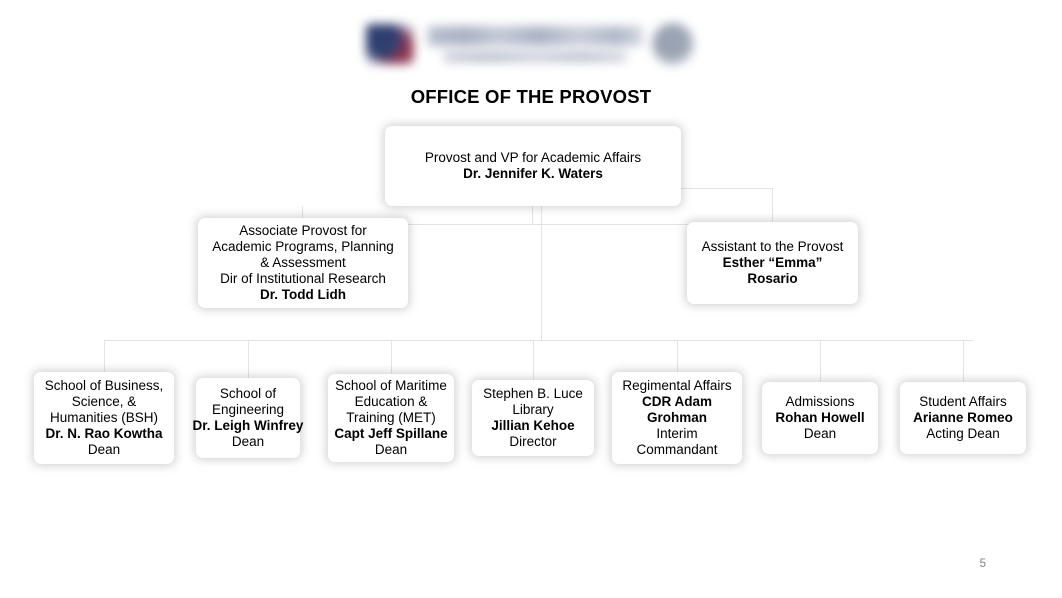 This screenshot has width=1062, height=598. What do you see at coordinates (676, 402) in the screenshot?
I see `org-node-regimental-name-1: CDR Adam` at bounding box center [676, 402].